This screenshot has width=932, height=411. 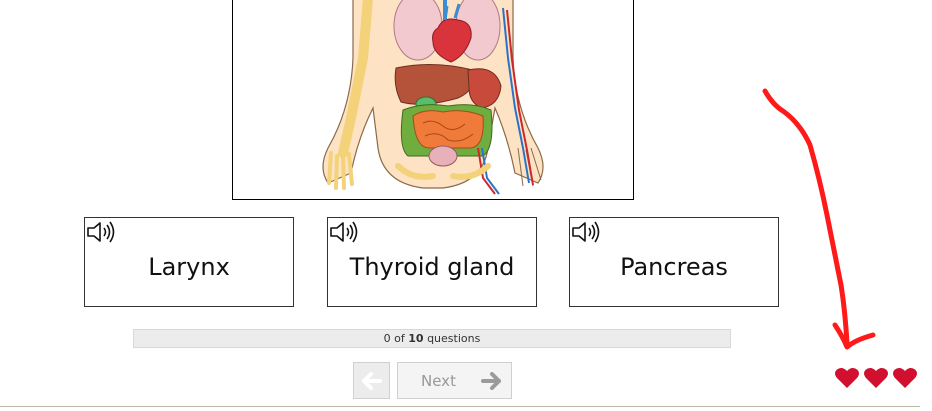 I want to click on hand-drawn-arrow-icon, so click(x=819, y=219).